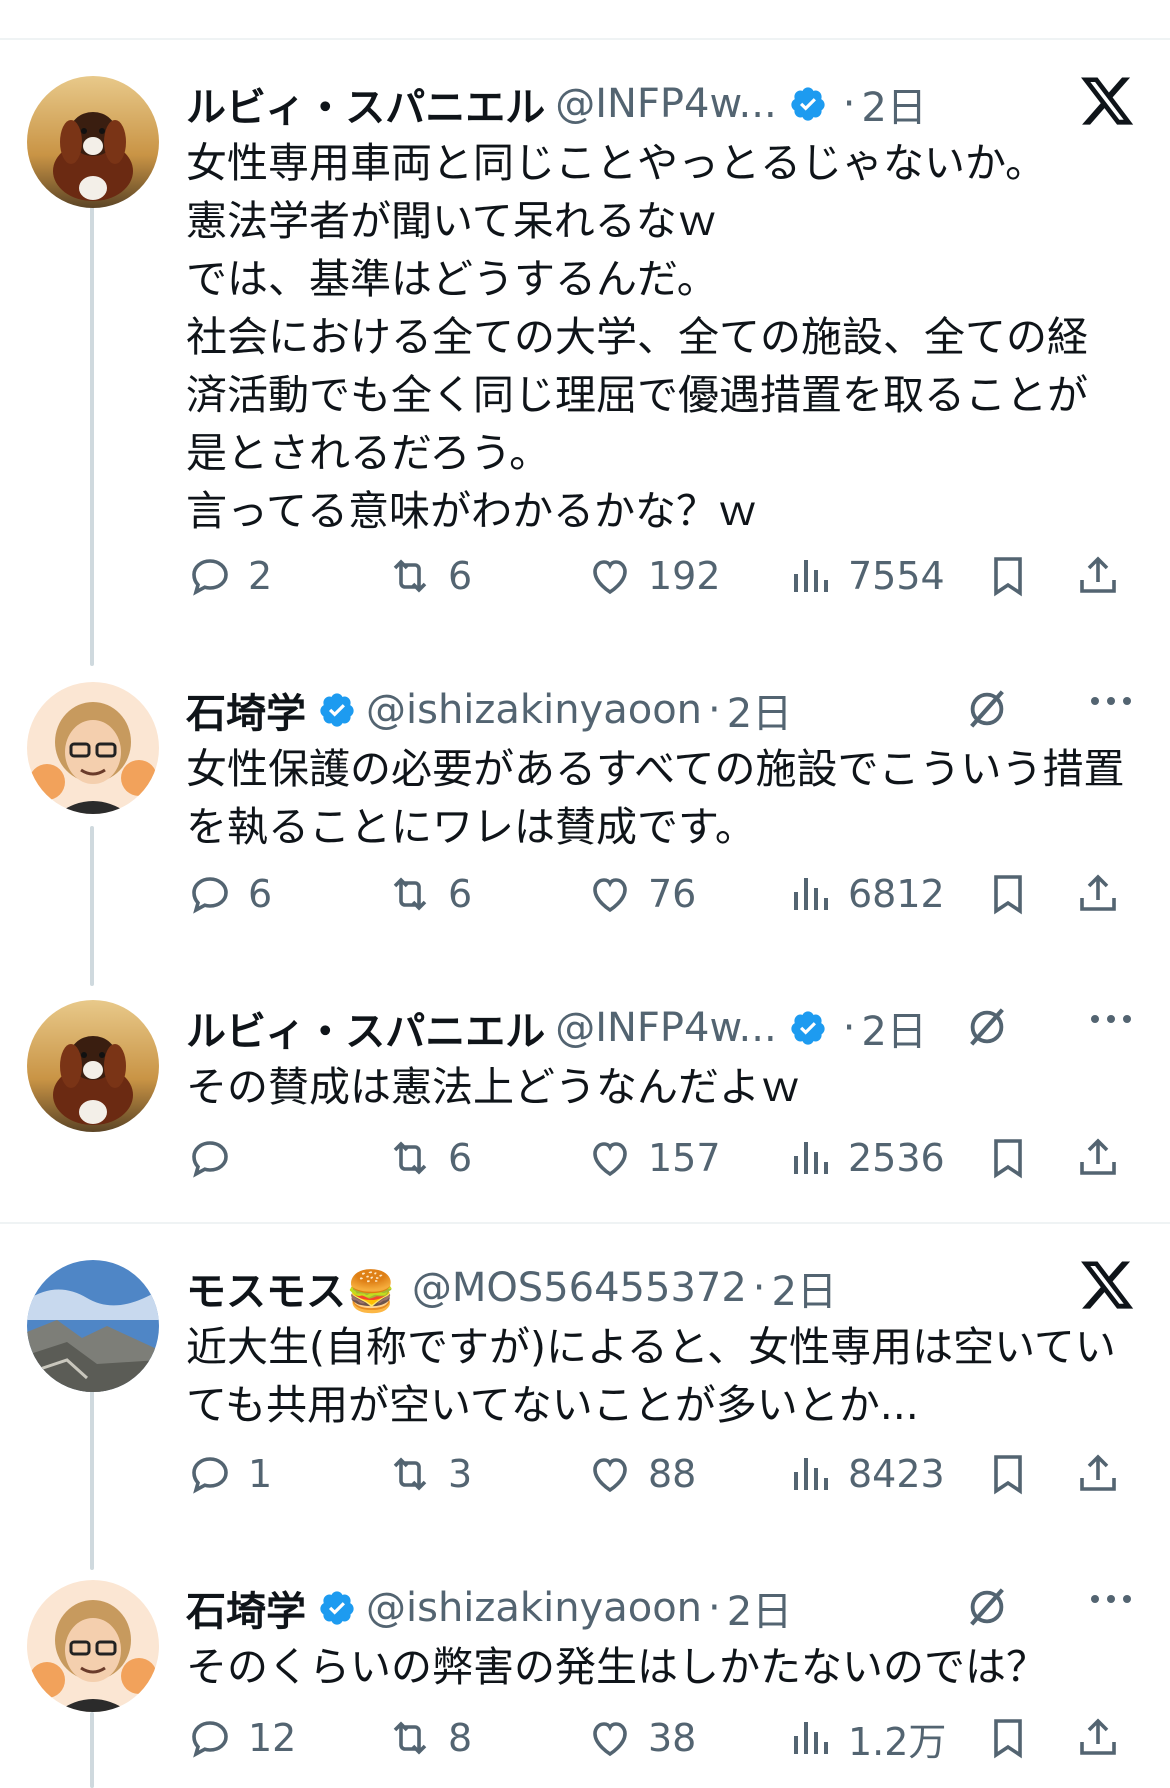 This screenshot has height=1788, width=1170. What do you see at coordinates (291, 1288) in the screenshot?
I see `display-name: モスモス🍔` at bounding box center [291, 1288].